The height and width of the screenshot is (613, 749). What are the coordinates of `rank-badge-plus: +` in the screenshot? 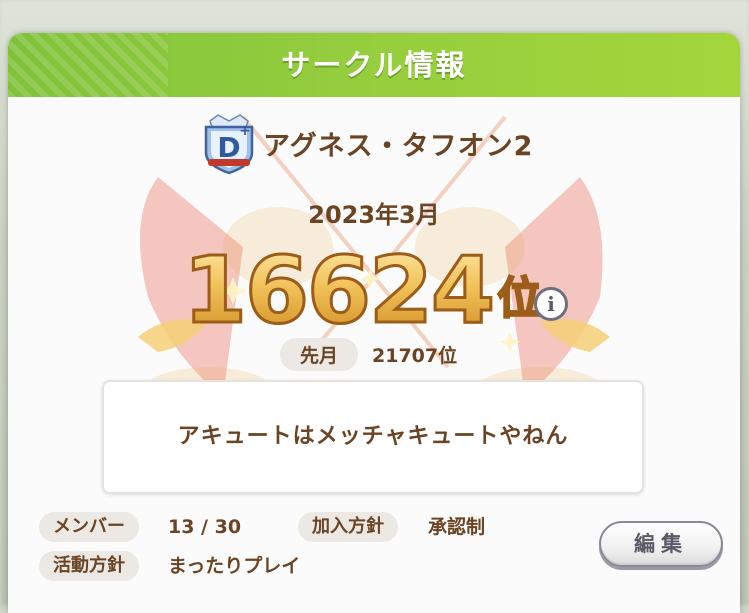 It's located at (245, 131).